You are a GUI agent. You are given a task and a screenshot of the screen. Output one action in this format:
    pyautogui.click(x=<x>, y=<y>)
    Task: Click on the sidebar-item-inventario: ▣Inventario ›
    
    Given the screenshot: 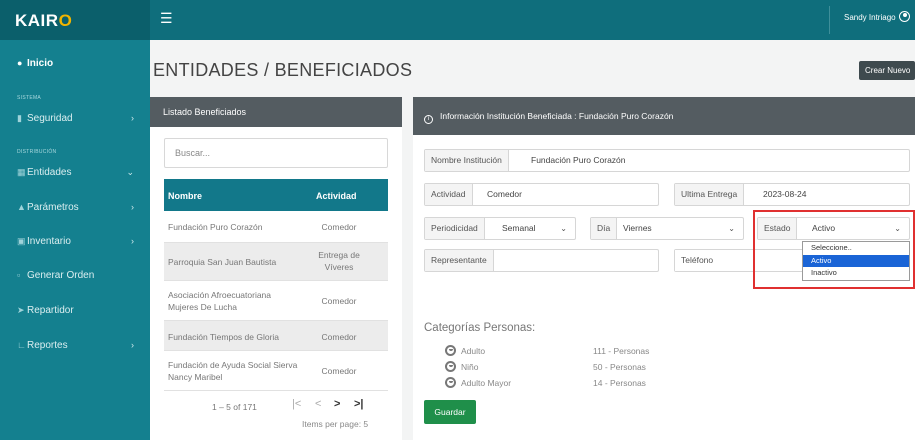 What is the action you would take?
    pyautogui.click(x=75, y=241)
    